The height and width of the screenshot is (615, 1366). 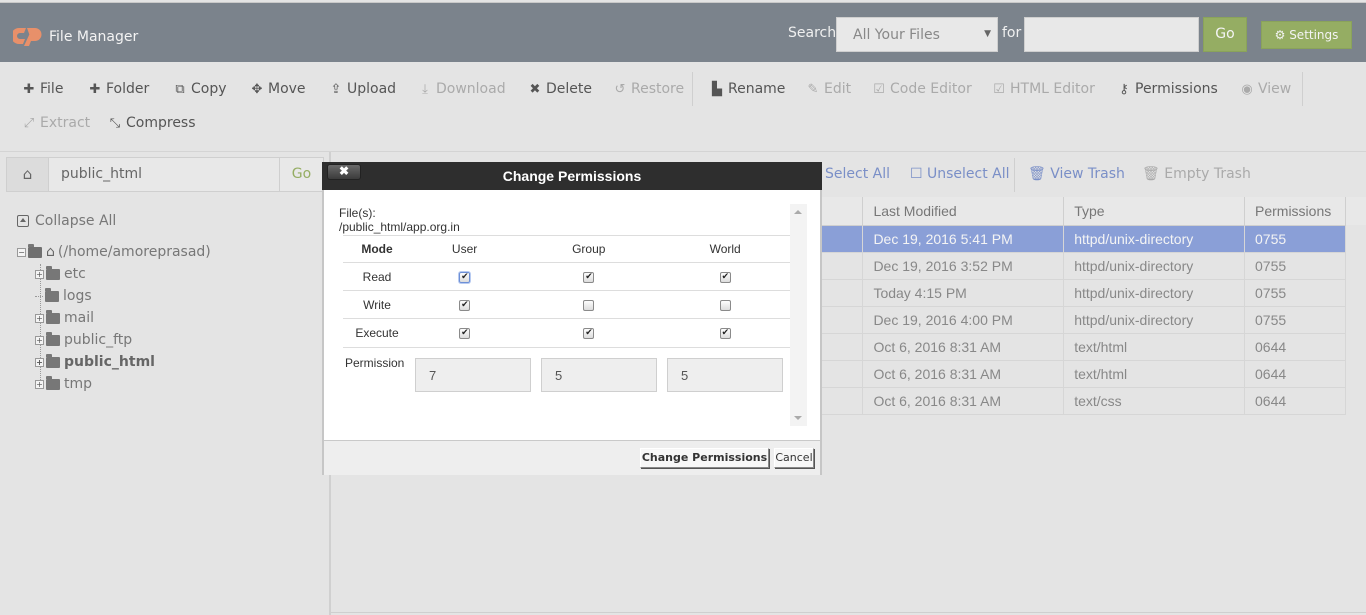 I want to click on copy-button: ⧉ Copy, so click(x=199, y=89).